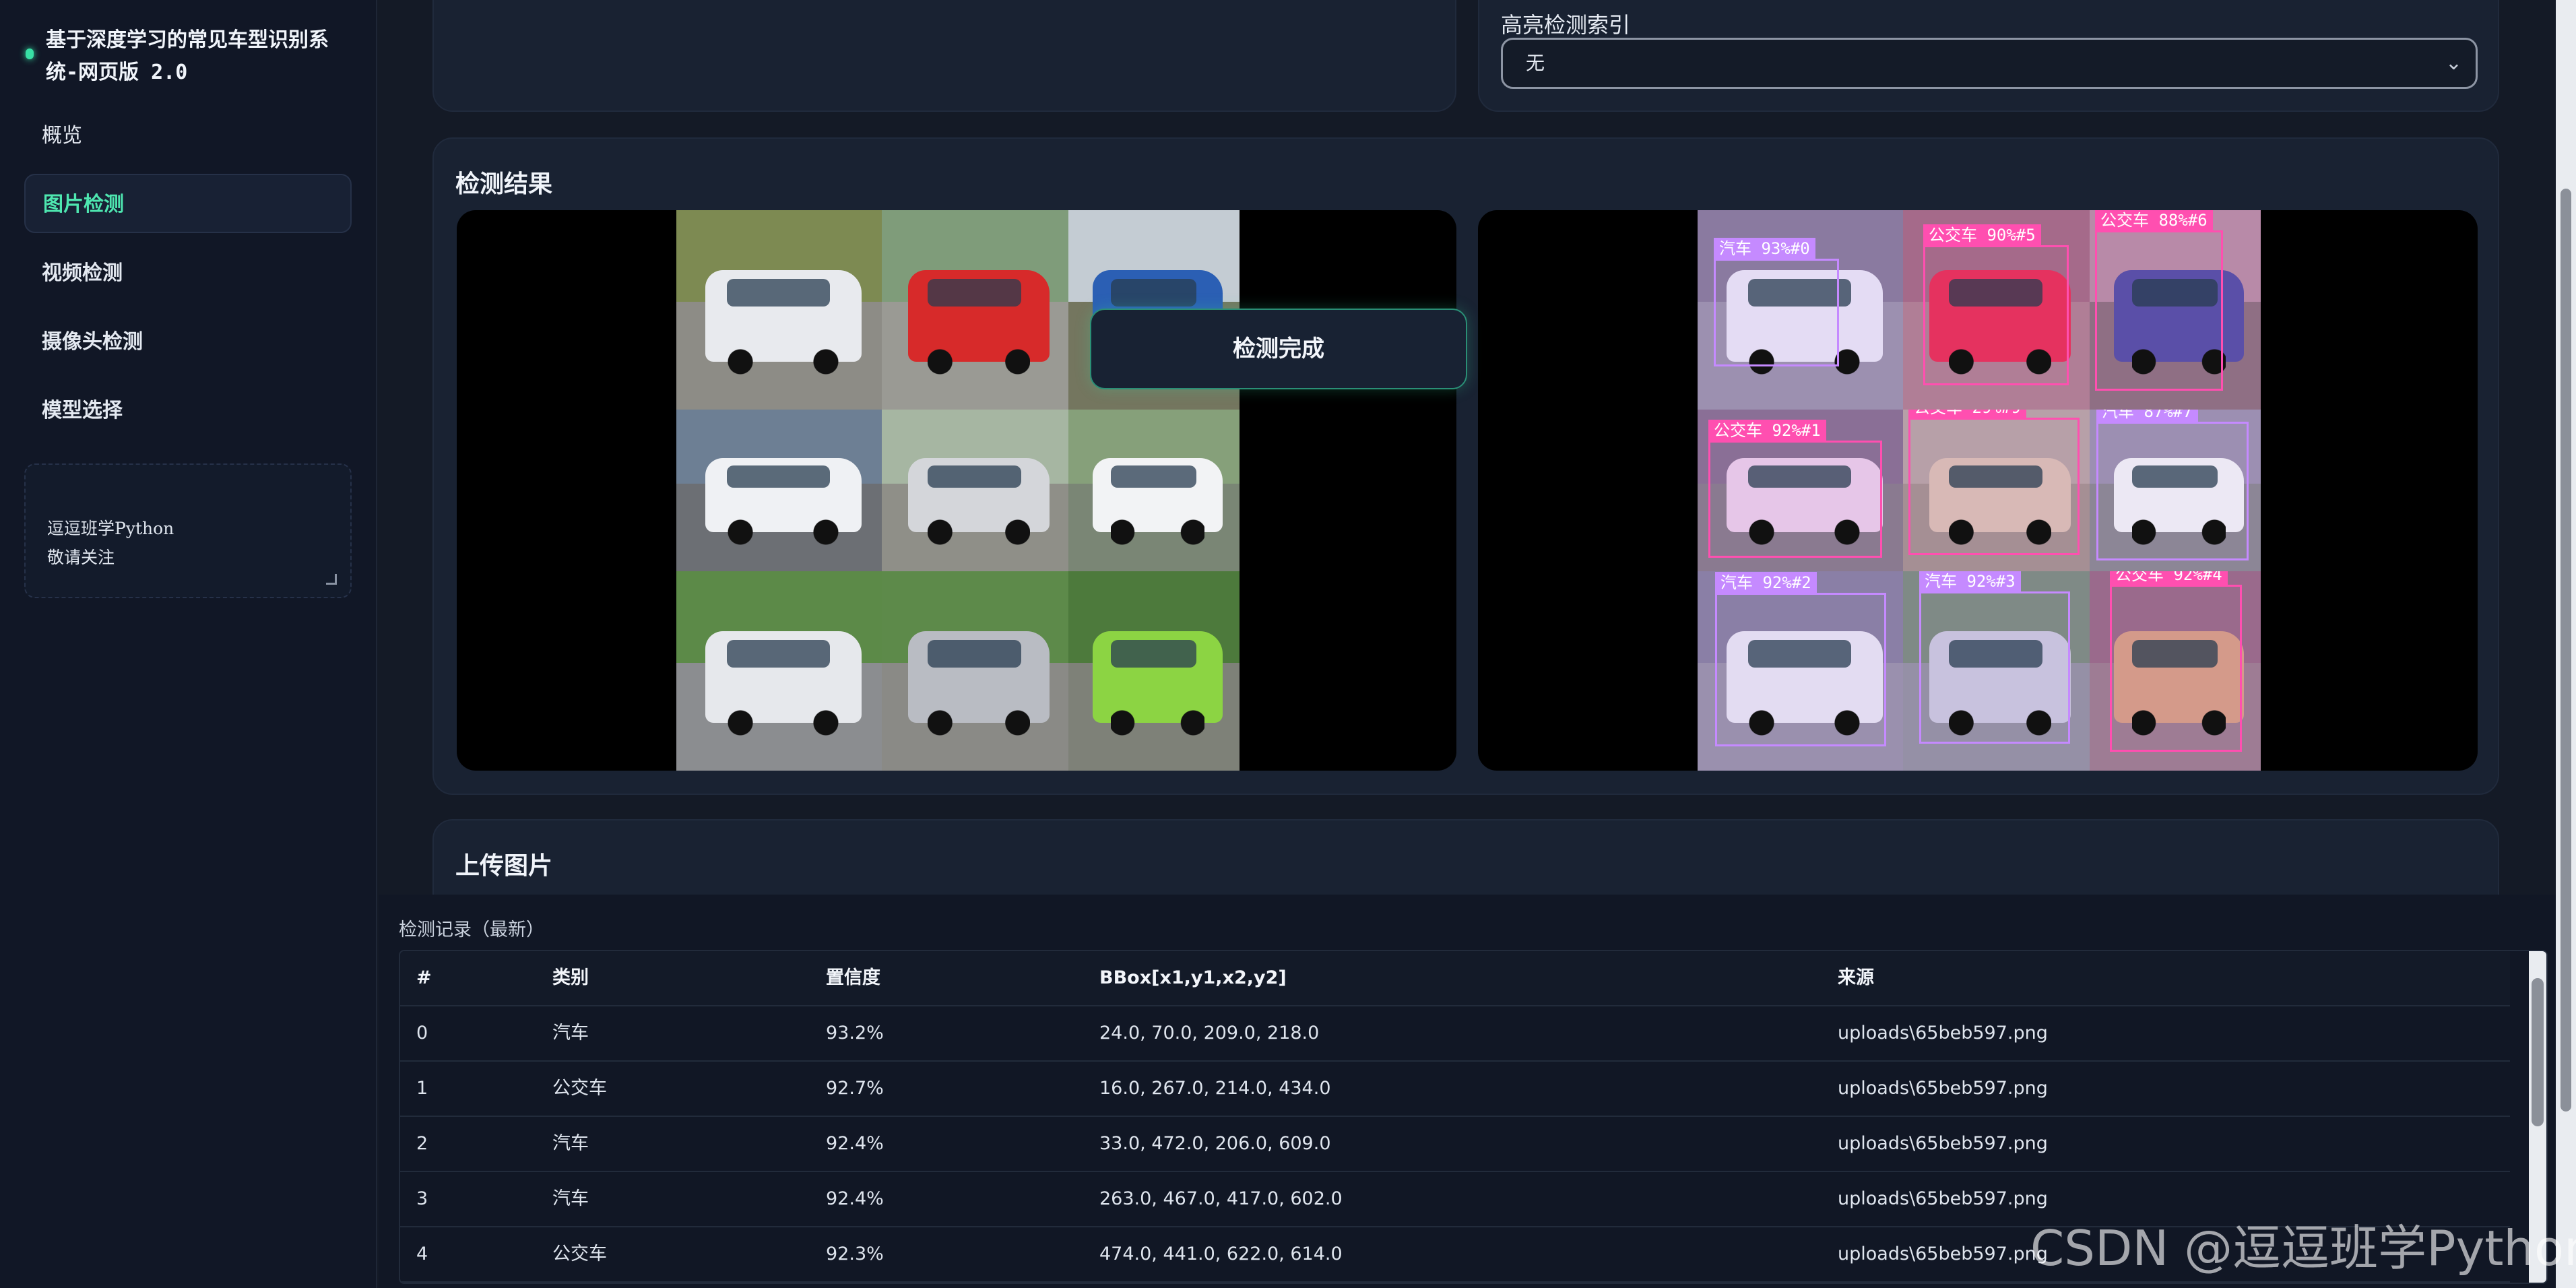 This screenshot has width=2576, height=1288. I want to click on tile-suv-white, so click(779, 310).